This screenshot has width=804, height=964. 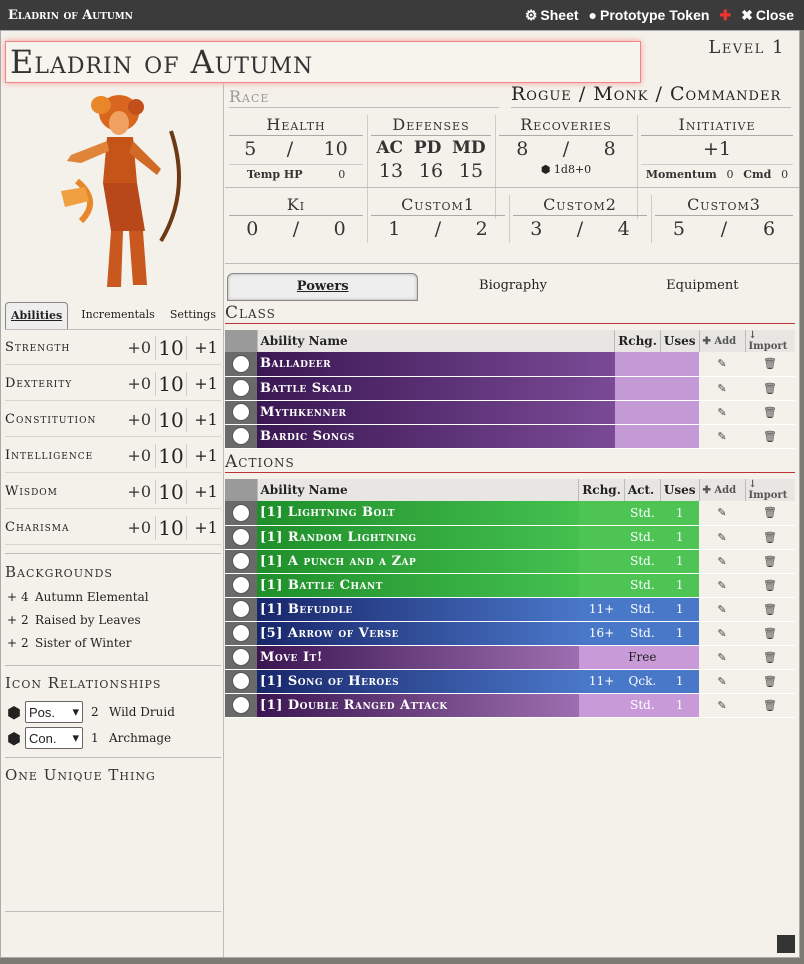 I want to click on custom1-max: 2, so click(x=482, y=229).